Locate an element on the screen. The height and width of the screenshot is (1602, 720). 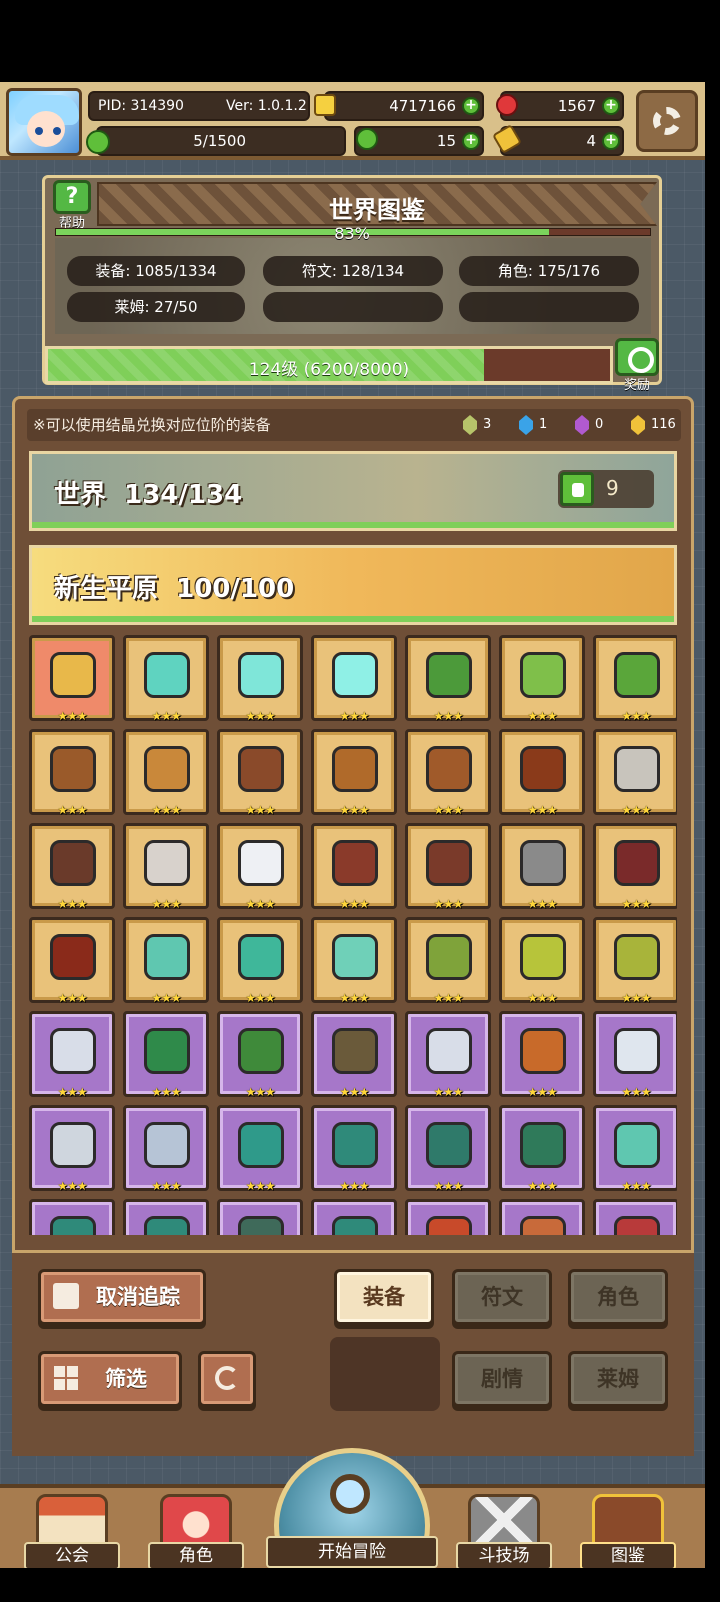
refresh-button is located at coordinates (227, 1379).